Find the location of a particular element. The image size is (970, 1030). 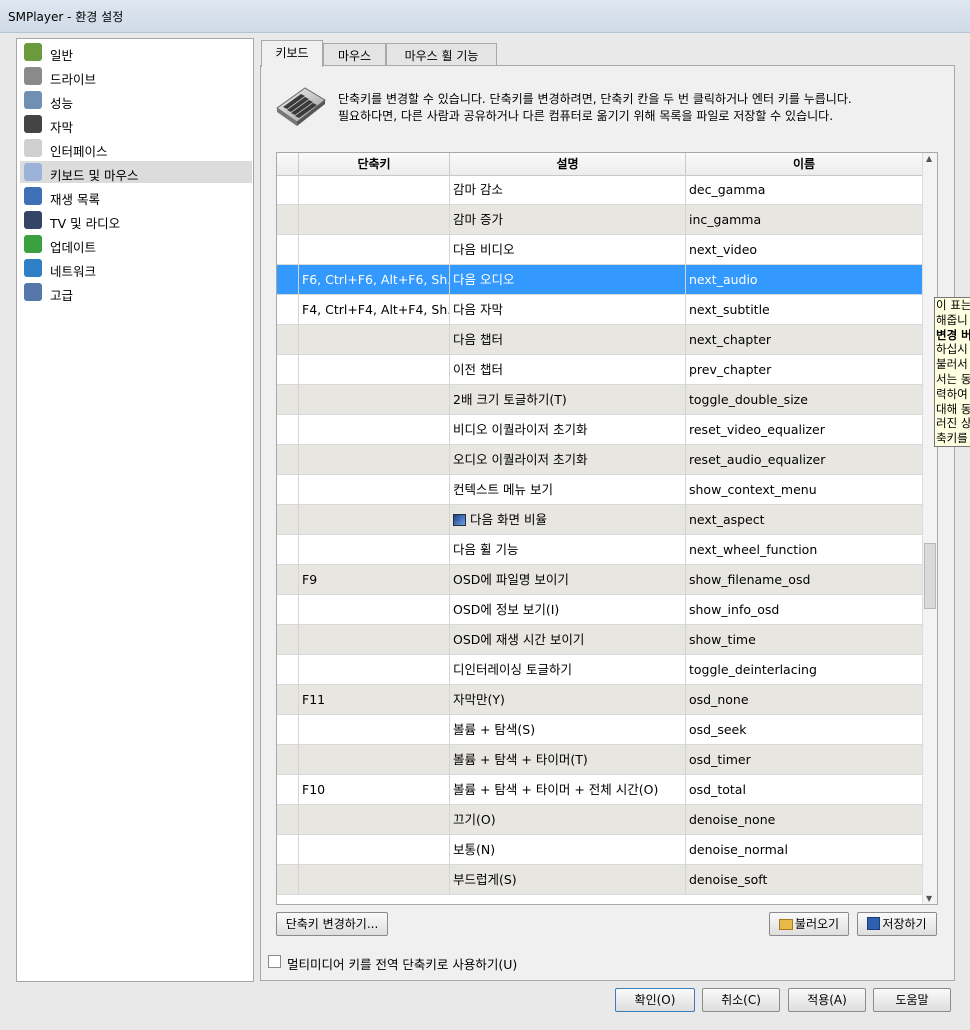

sidebar-item-7: TV 및 라디오 is located at coordinates (136, 220).